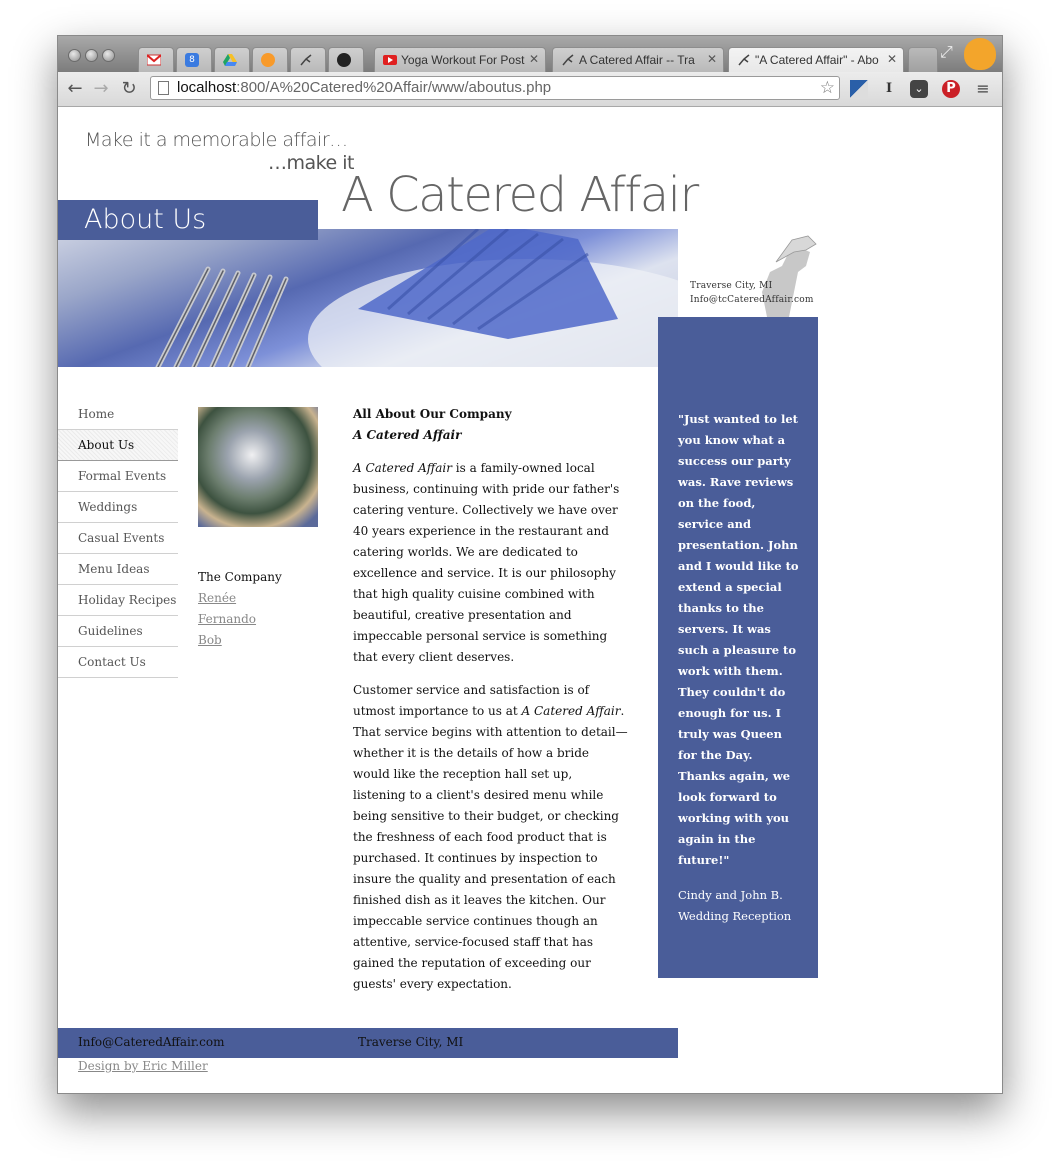 The height and width of the screenshot is (1172, 1058). I want to click on footer-city: Traverse City, MI, so click(411, 1042).